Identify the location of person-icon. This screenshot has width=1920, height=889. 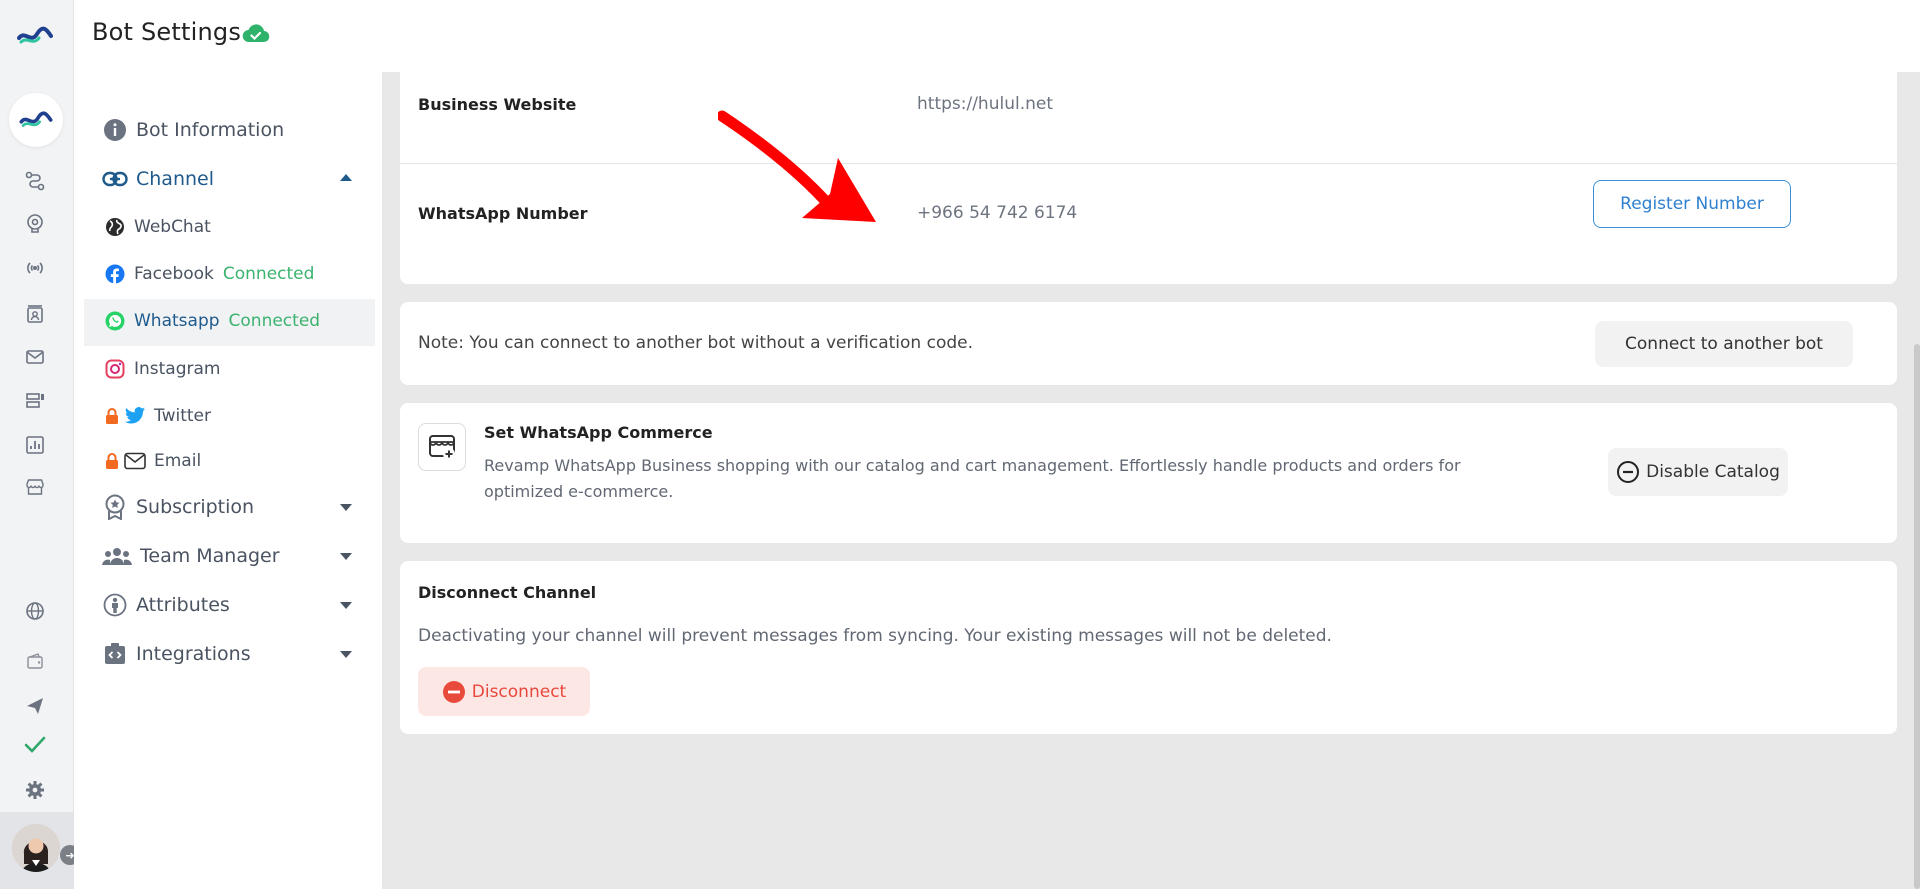
(115, 605).